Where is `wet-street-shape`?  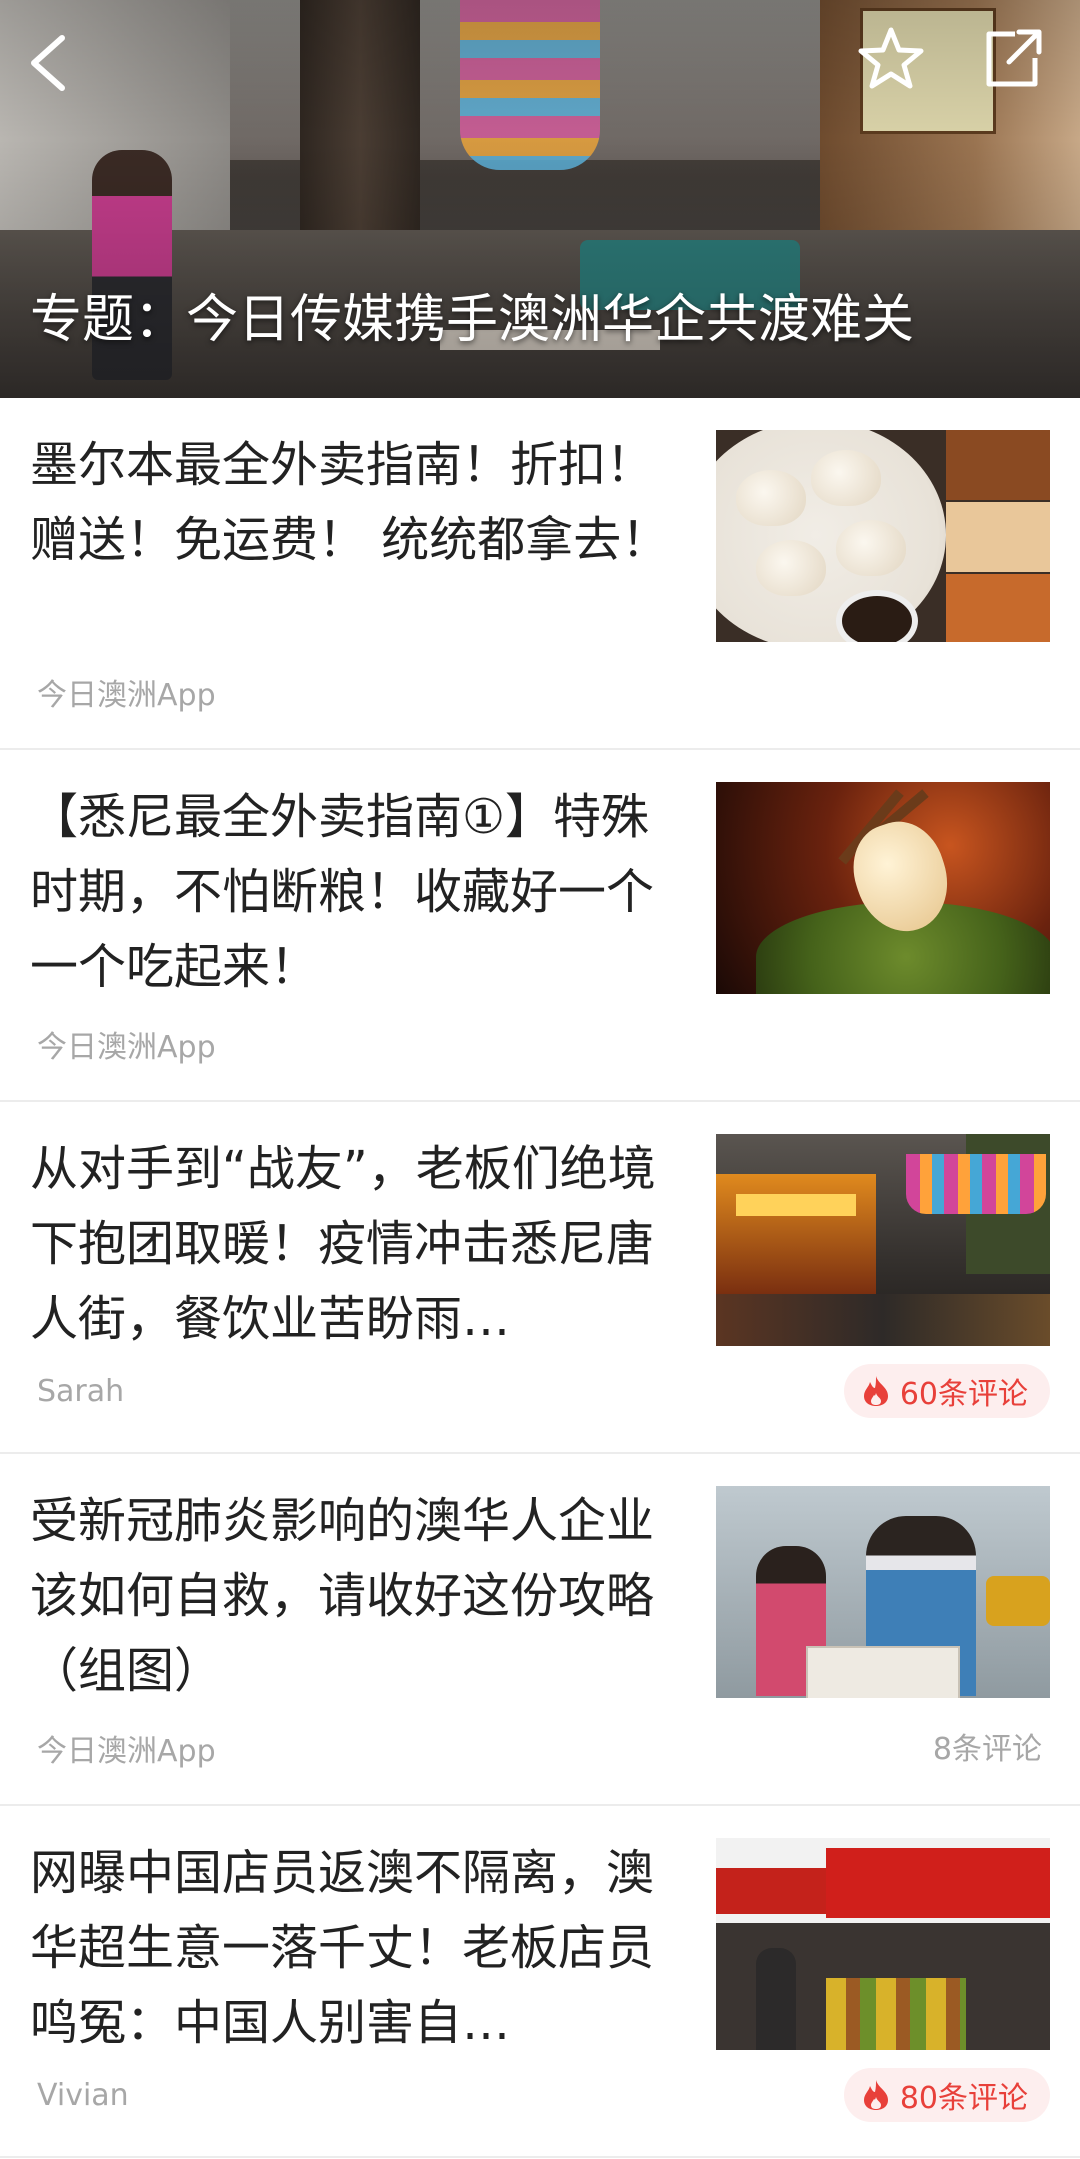 wet-street-shape is located at coordinates (883, 1320).